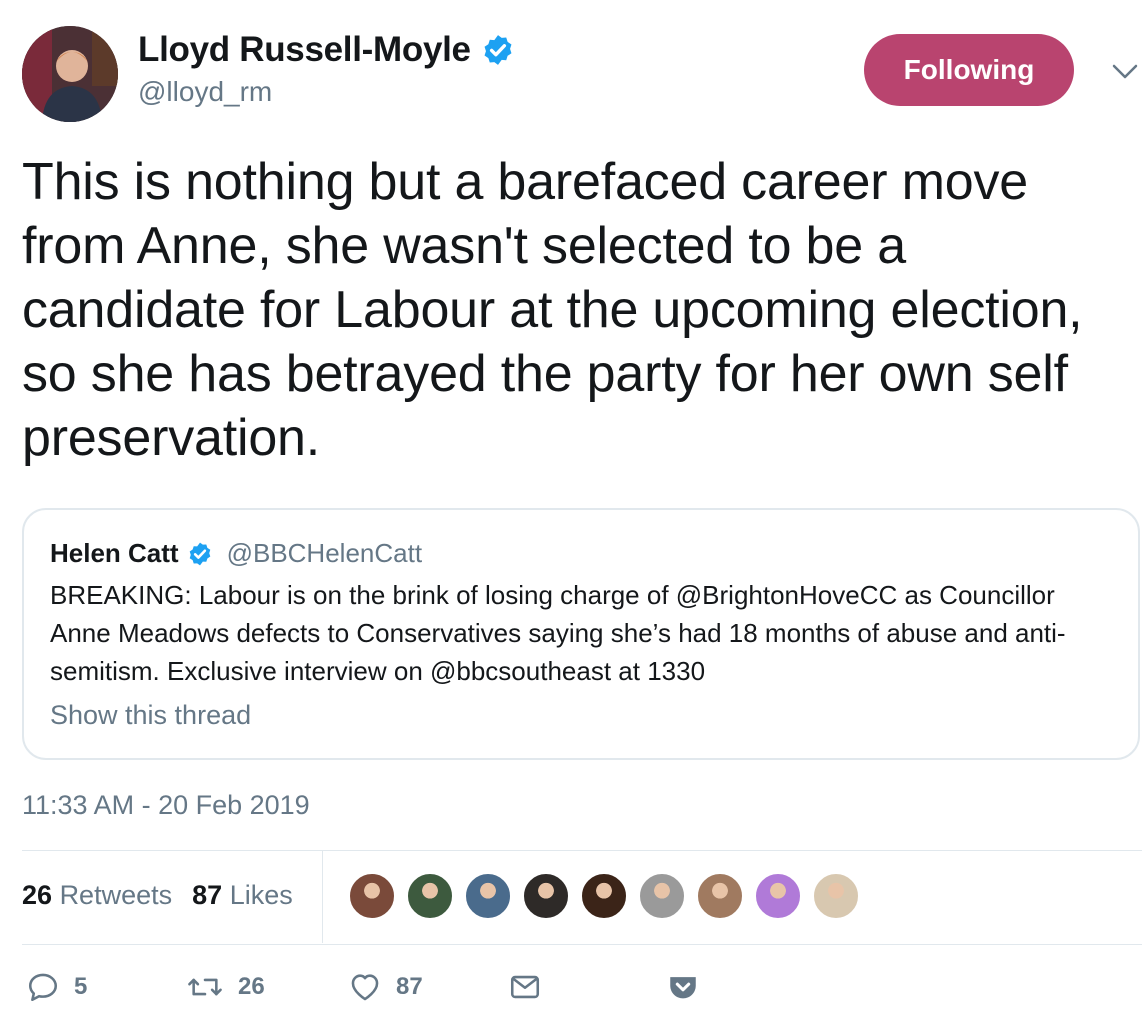 The width and height of the screenshot is (1148, 1032). I want to click on reply-count: 5, so click(81, 986).